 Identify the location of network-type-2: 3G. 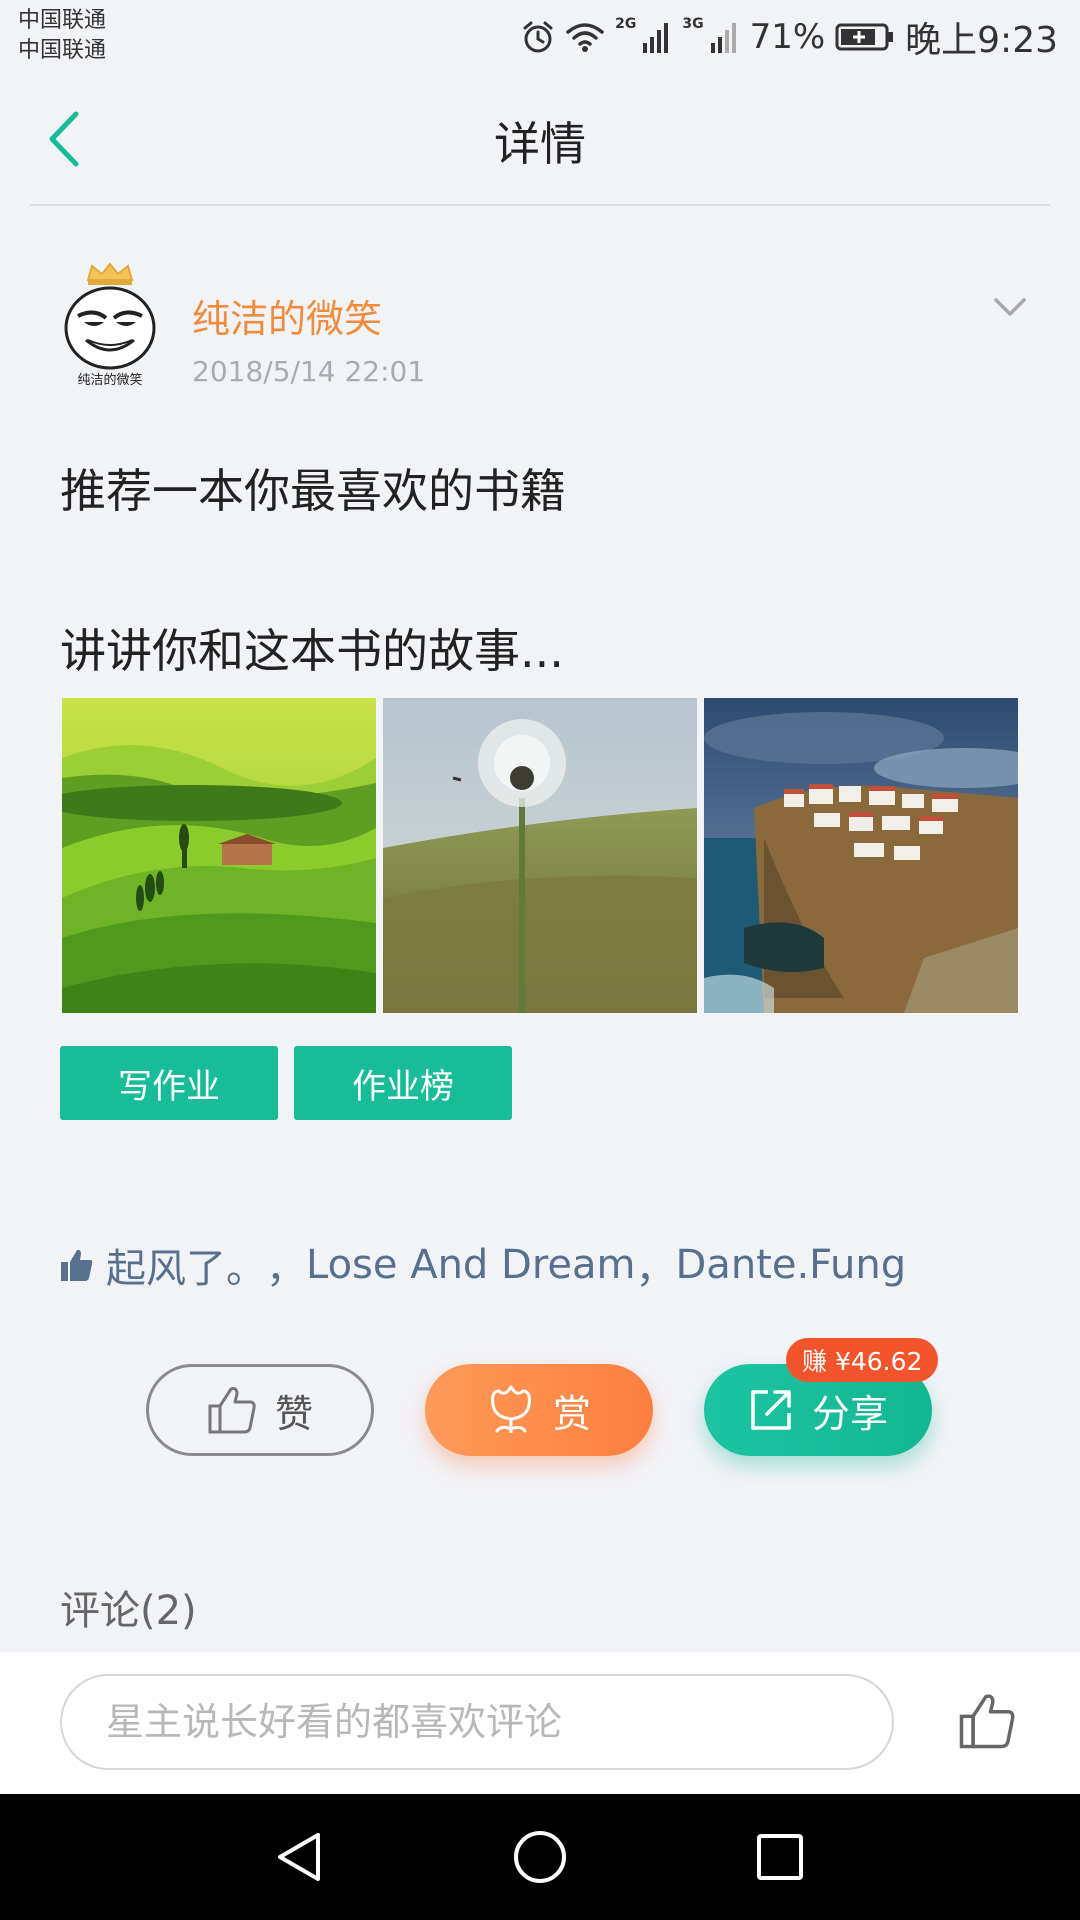
(693, 24).